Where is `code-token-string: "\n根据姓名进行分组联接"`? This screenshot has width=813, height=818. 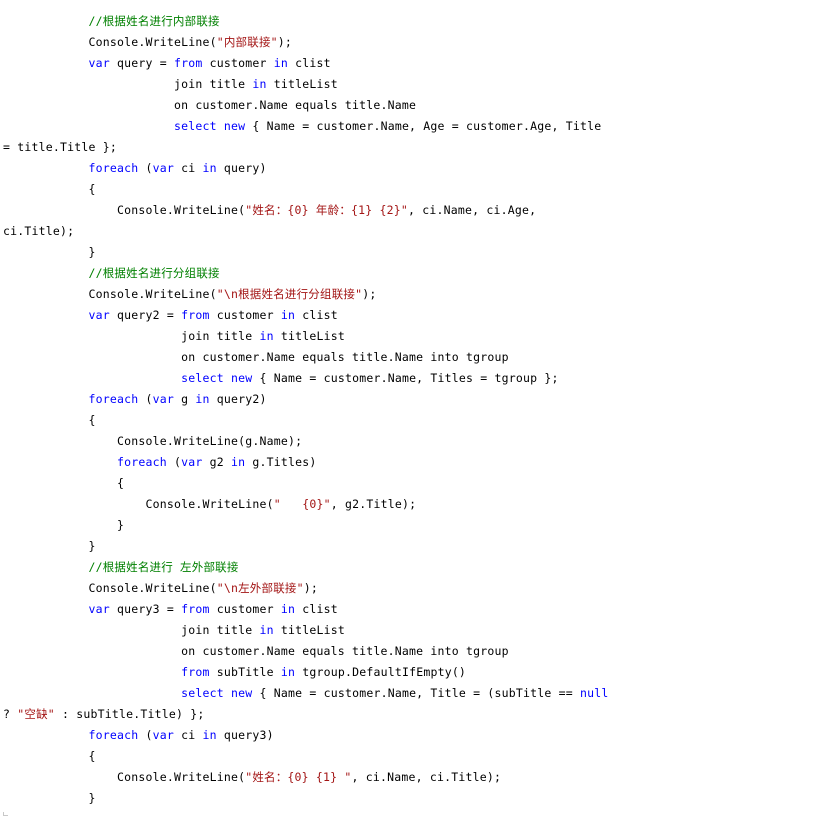 code-token-string: "\n根据姓名进行分组联接" is located at coordinates (289, 294).